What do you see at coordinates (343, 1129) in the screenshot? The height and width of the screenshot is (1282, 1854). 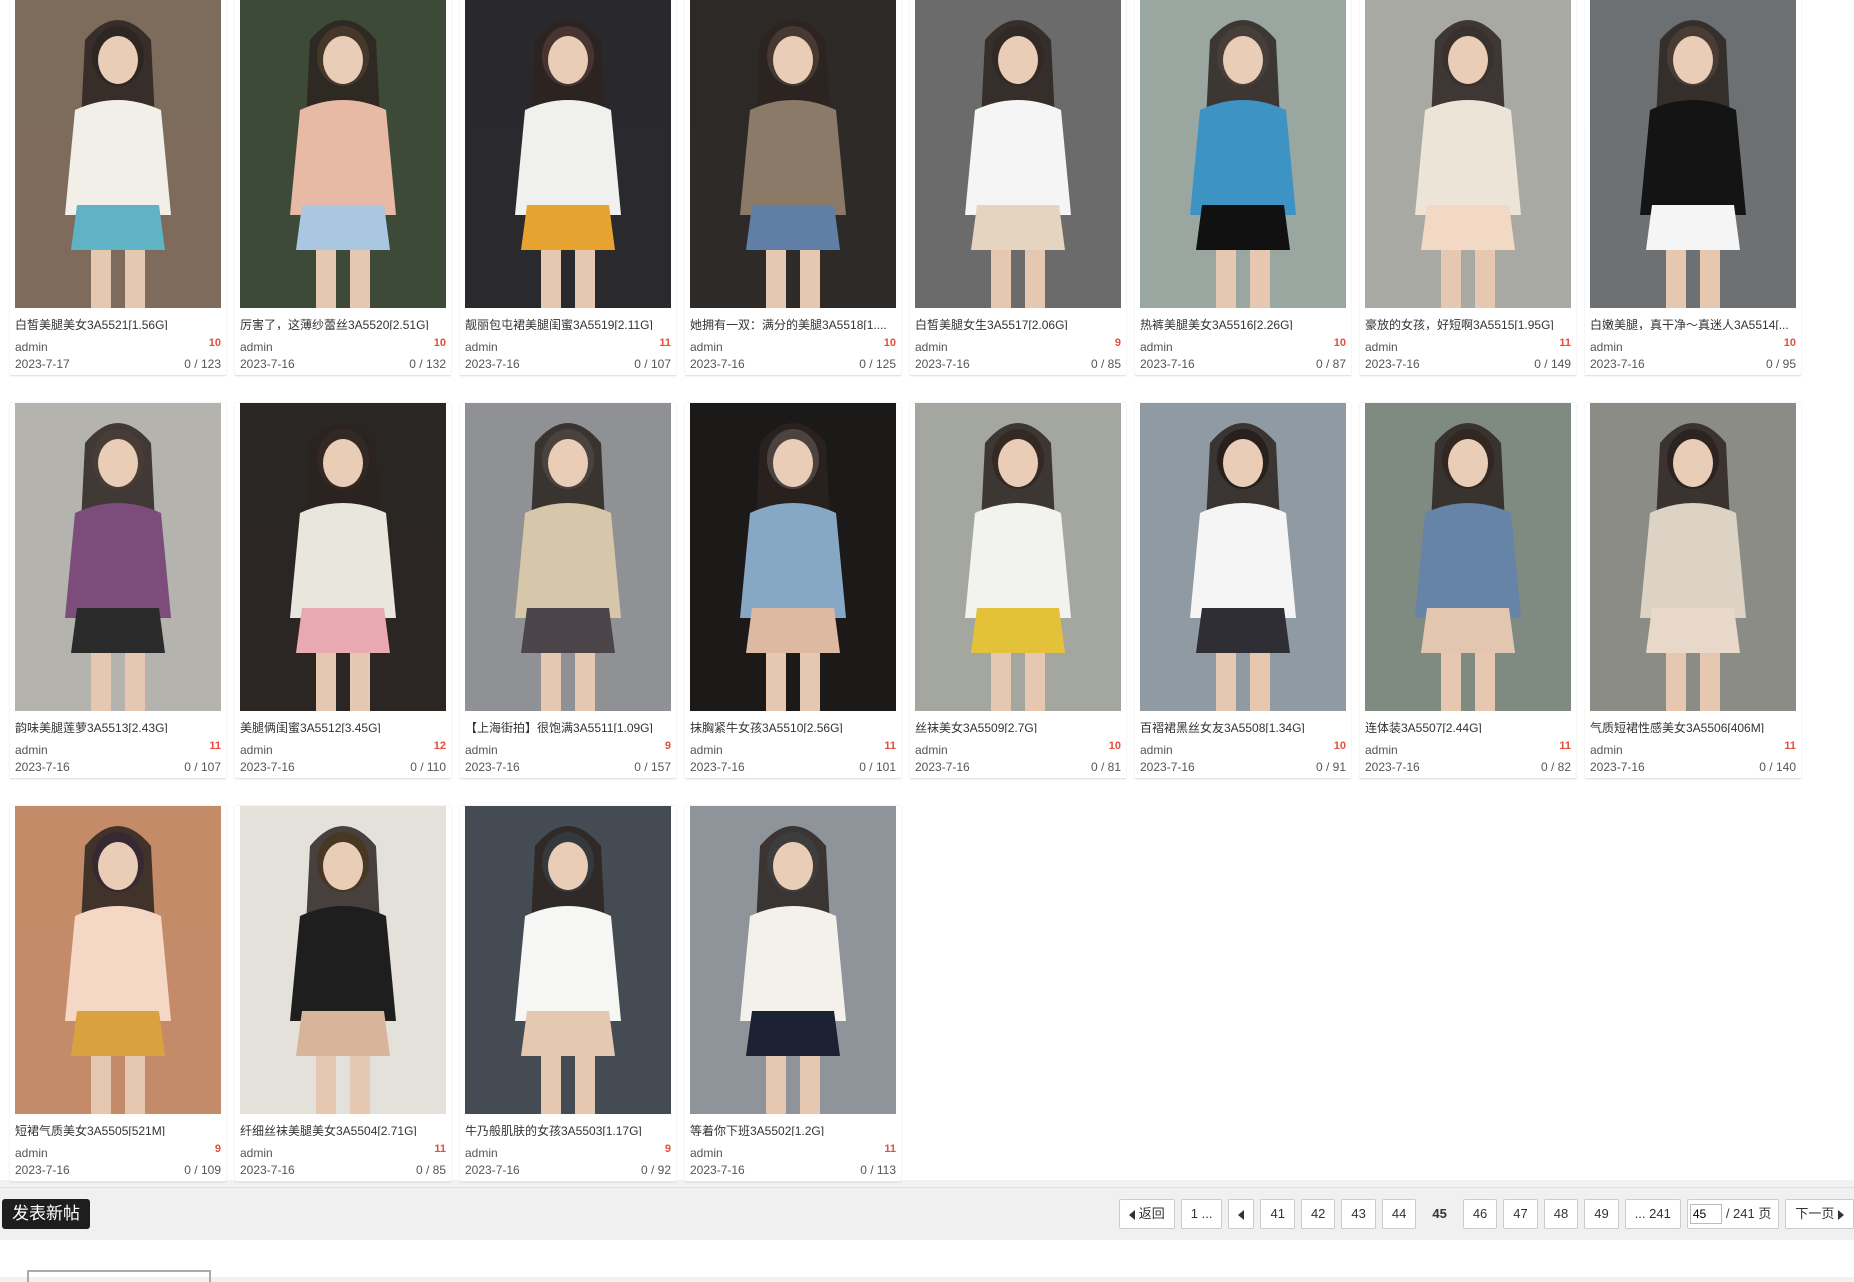 I see `thread-title: 纤细丝袜美腿美女3A5504[2.71G]` at bounding box center [343, 1129].